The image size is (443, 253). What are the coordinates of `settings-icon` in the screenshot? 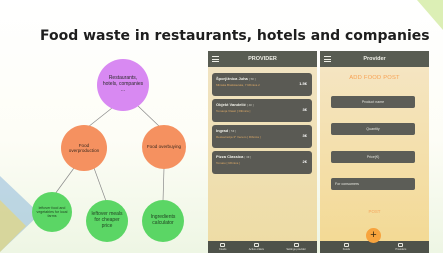 It's located at (296, 245).